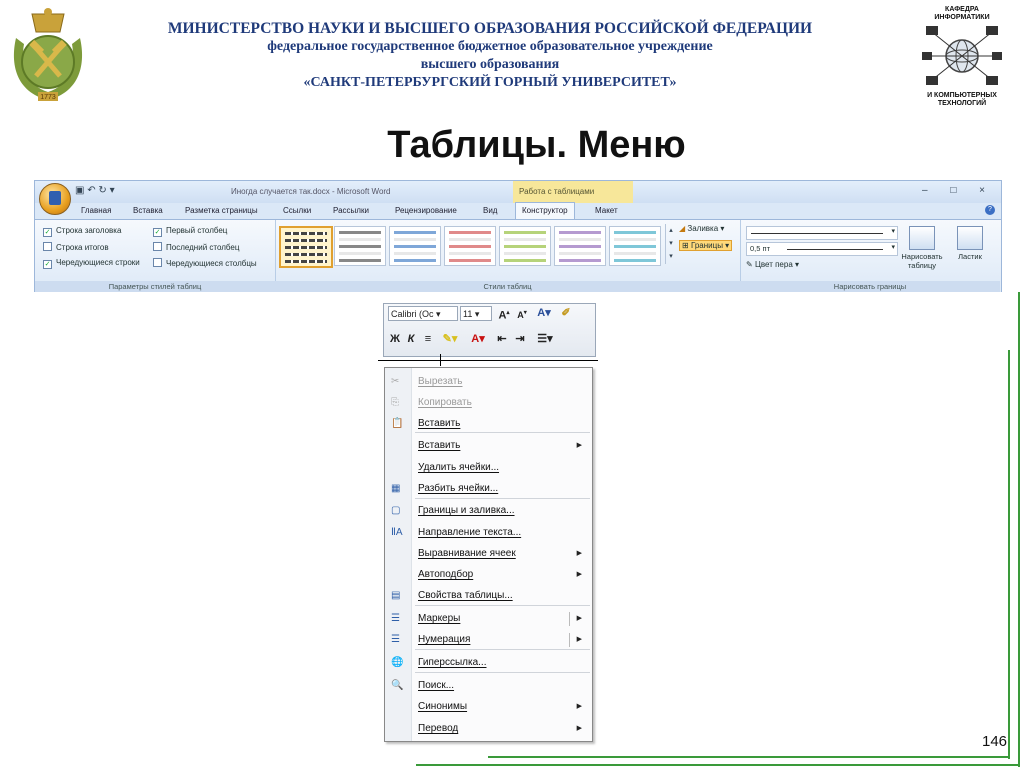 This screenshot has height=767, width=1024. Describe the element at coordinates (488, 554) in the screenshot. I see `menu-item: Выравнивание ячеек ▶` at that location.